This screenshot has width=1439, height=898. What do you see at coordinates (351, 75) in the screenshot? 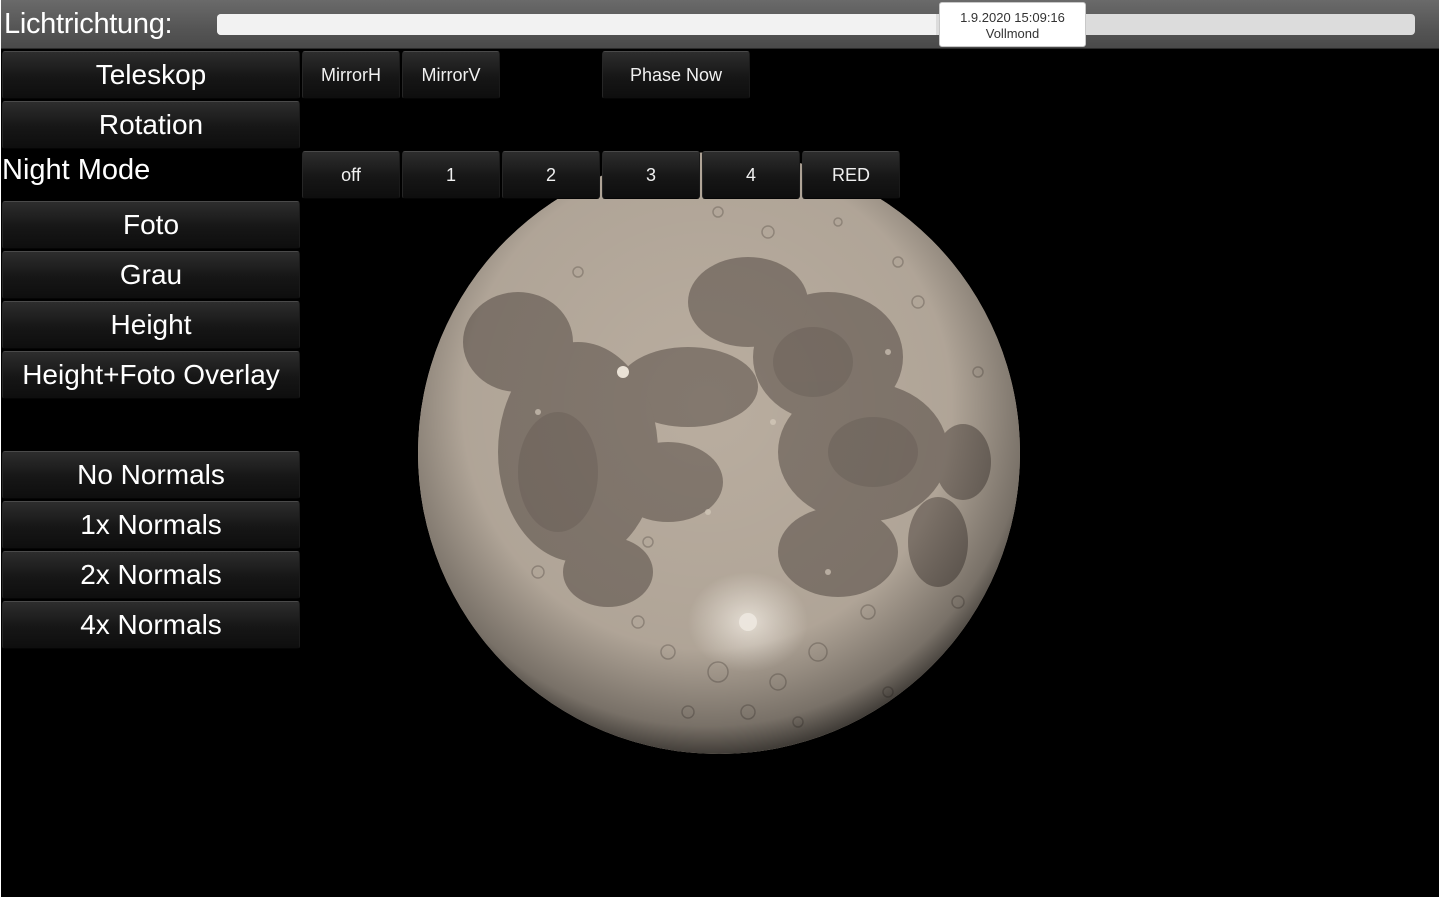
I see `mirror-h-button: MirrorH` at bounding box center [351, 75].